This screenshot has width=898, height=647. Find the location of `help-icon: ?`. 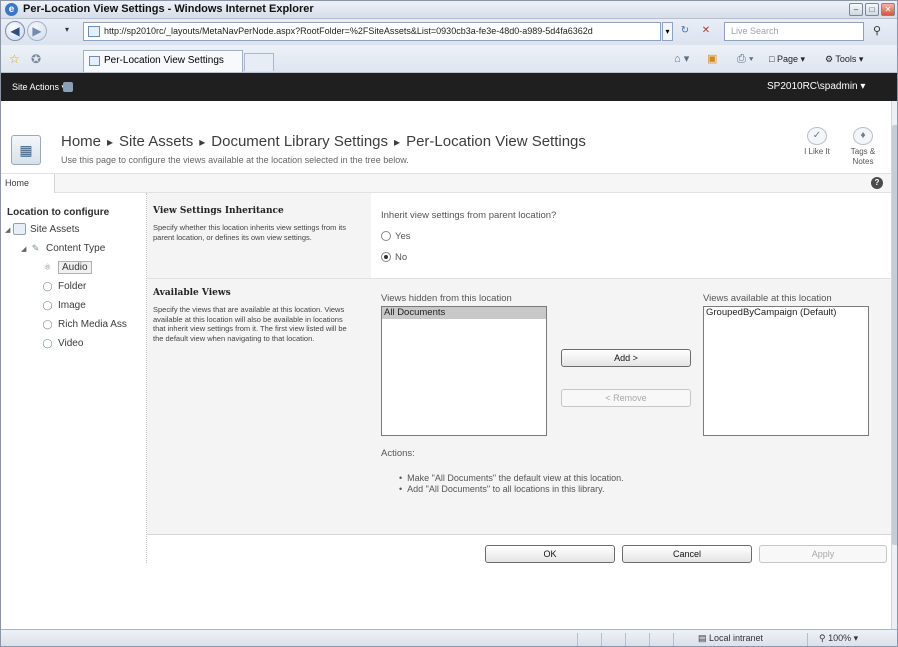

help-icon: ? is located at coordinates (877, 183).